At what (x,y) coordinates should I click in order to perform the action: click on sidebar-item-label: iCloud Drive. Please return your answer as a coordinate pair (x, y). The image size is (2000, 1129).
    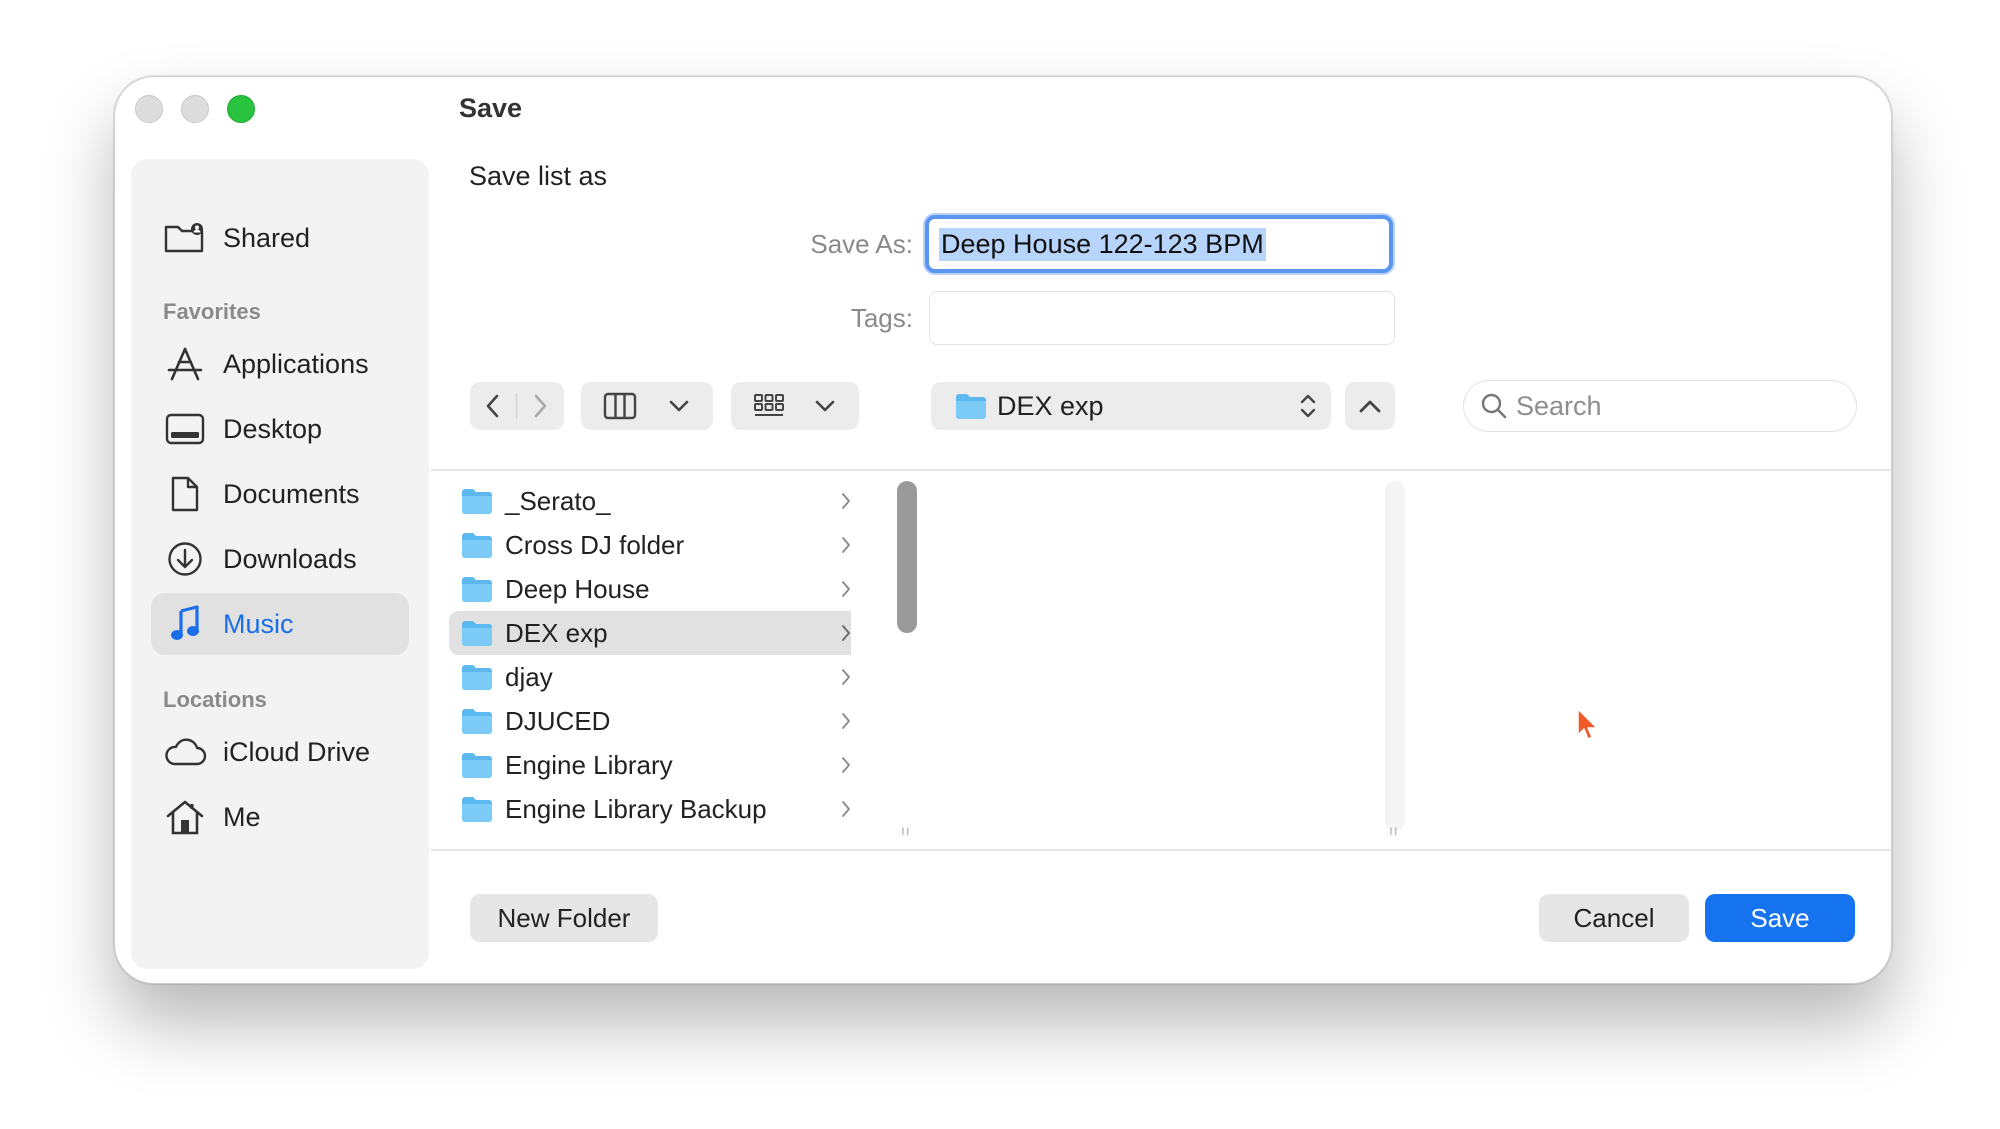
    Looking at the image, I should click on (297, 751).